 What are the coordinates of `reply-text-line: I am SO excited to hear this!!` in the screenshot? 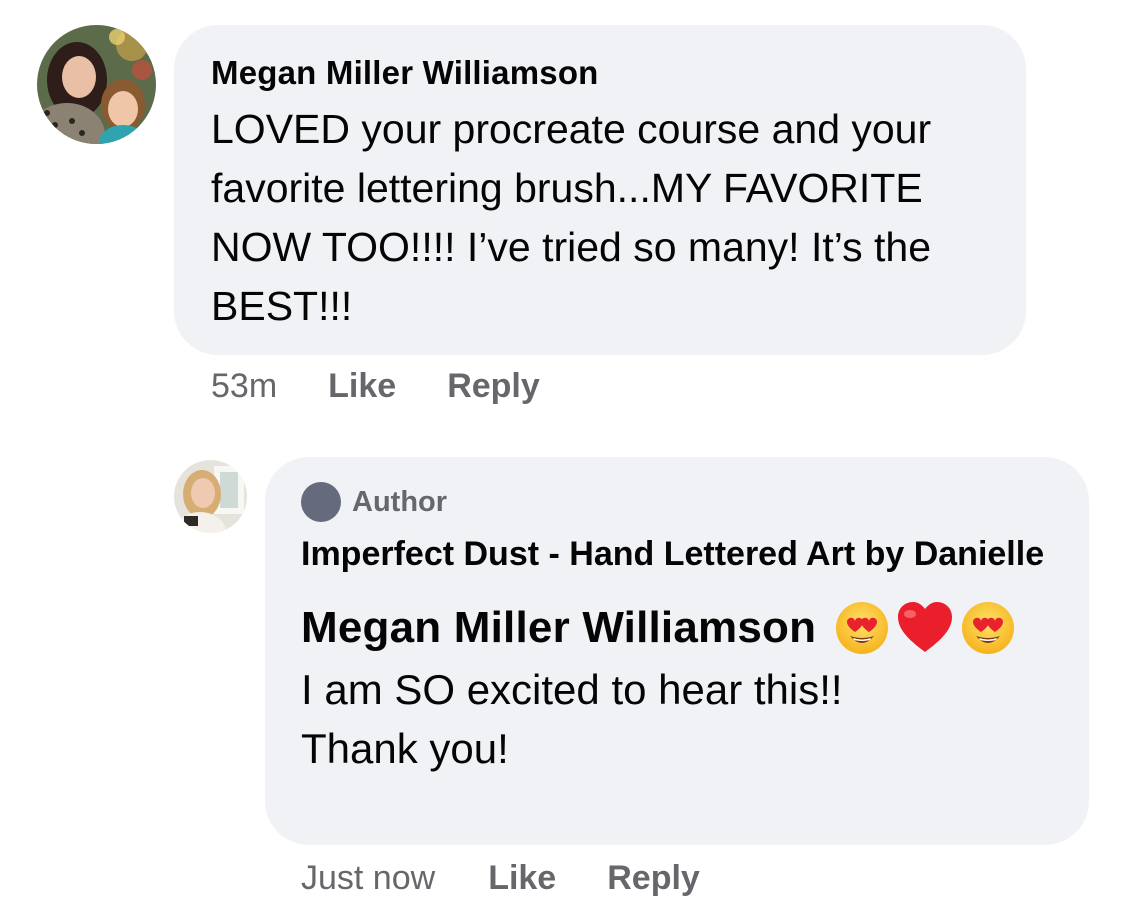 It's located at (572, 689).